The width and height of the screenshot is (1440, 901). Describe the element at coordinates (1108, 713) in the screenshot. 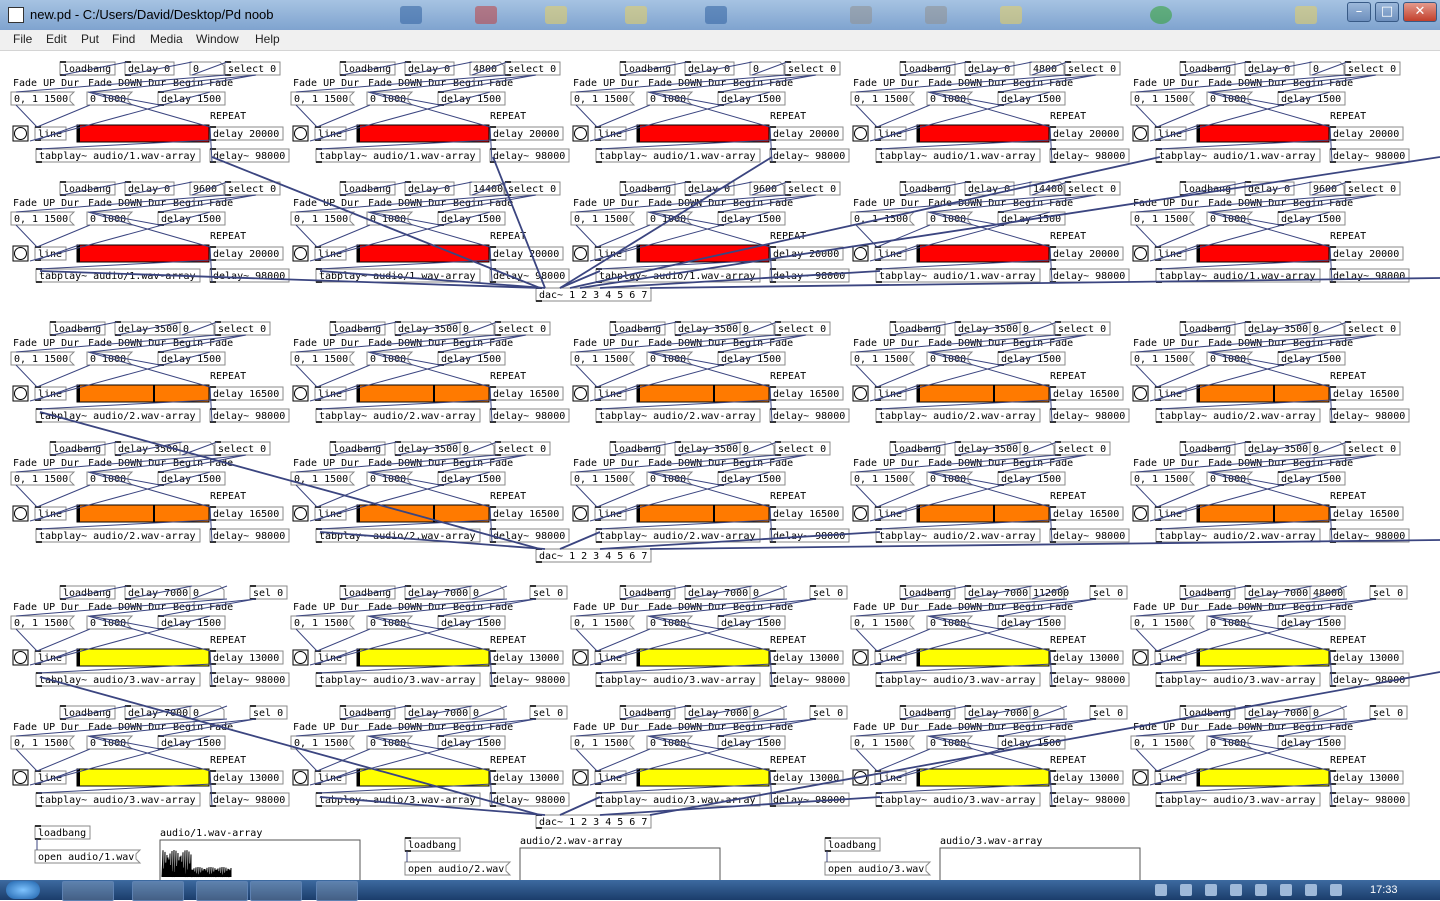

I see `select-object: sel 0` at that location.